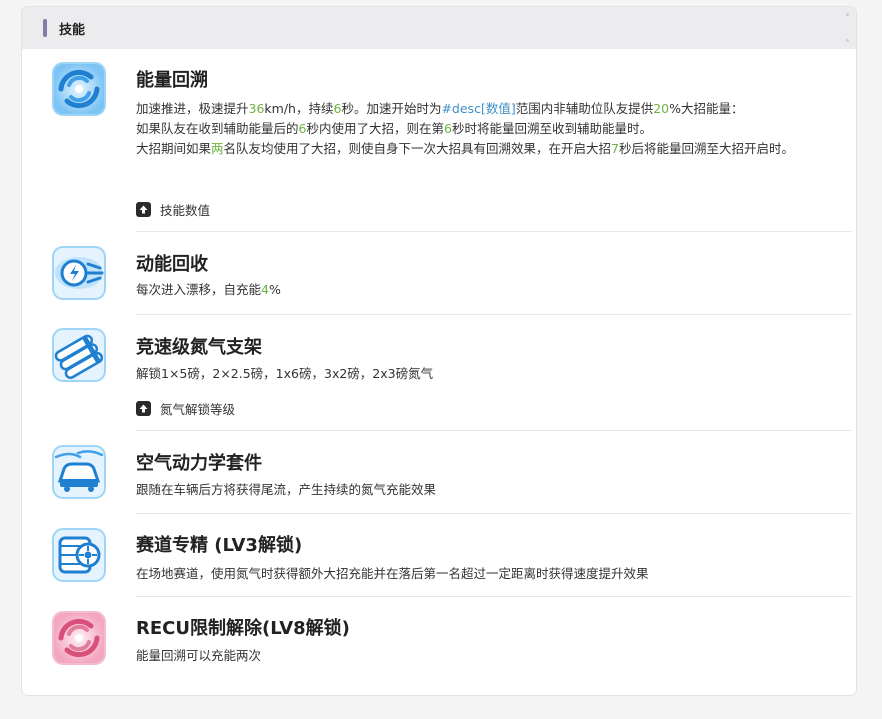 The width and height of the screenshot is (882, 719). What do you see at coordinates (199, 655) in the screenshot?
I see `skill-description: 能量回溯可以充能两次` at bounding box center [199, 655].